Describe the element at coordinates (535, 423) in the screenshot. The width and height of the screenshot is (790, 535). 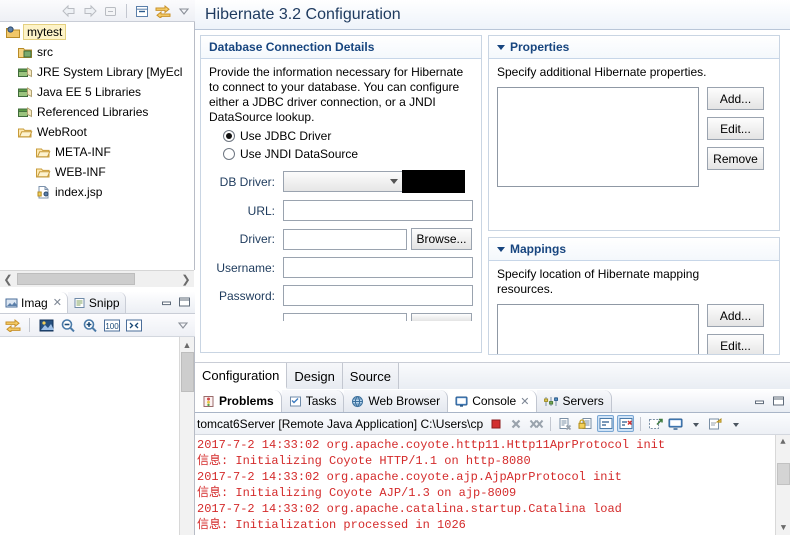
I see `remove-all-terminated-icon` at that location.